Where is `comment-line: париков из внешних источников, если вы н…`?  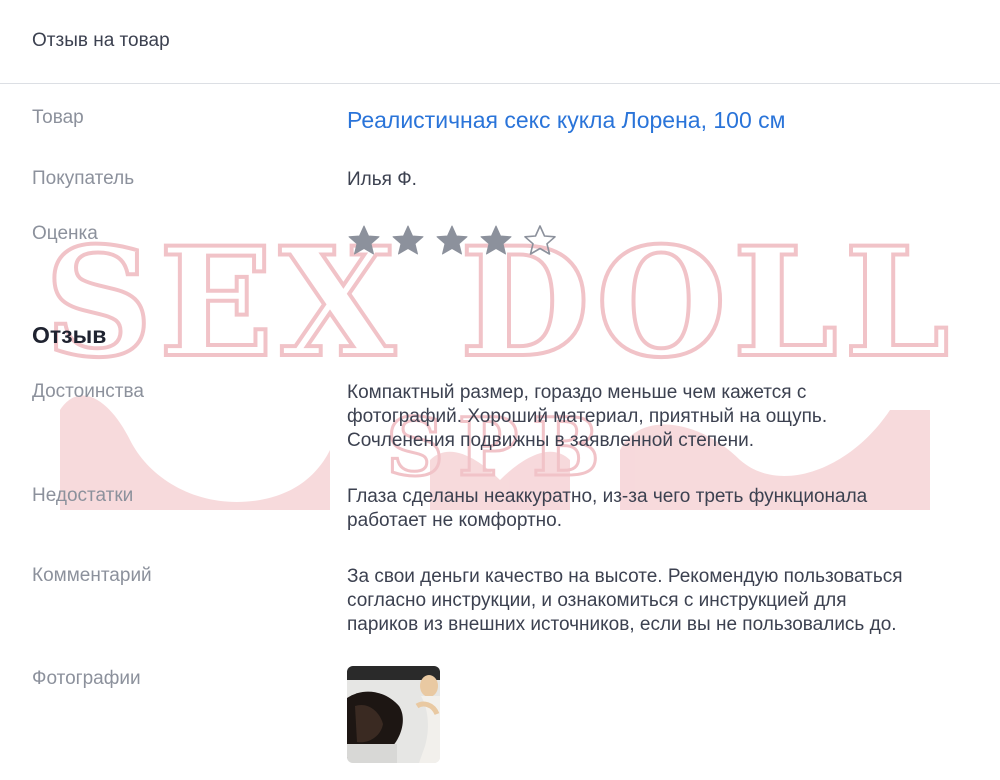 comment-line: париков из внешних источников, если вы н… is located at coordinates (622, 624).